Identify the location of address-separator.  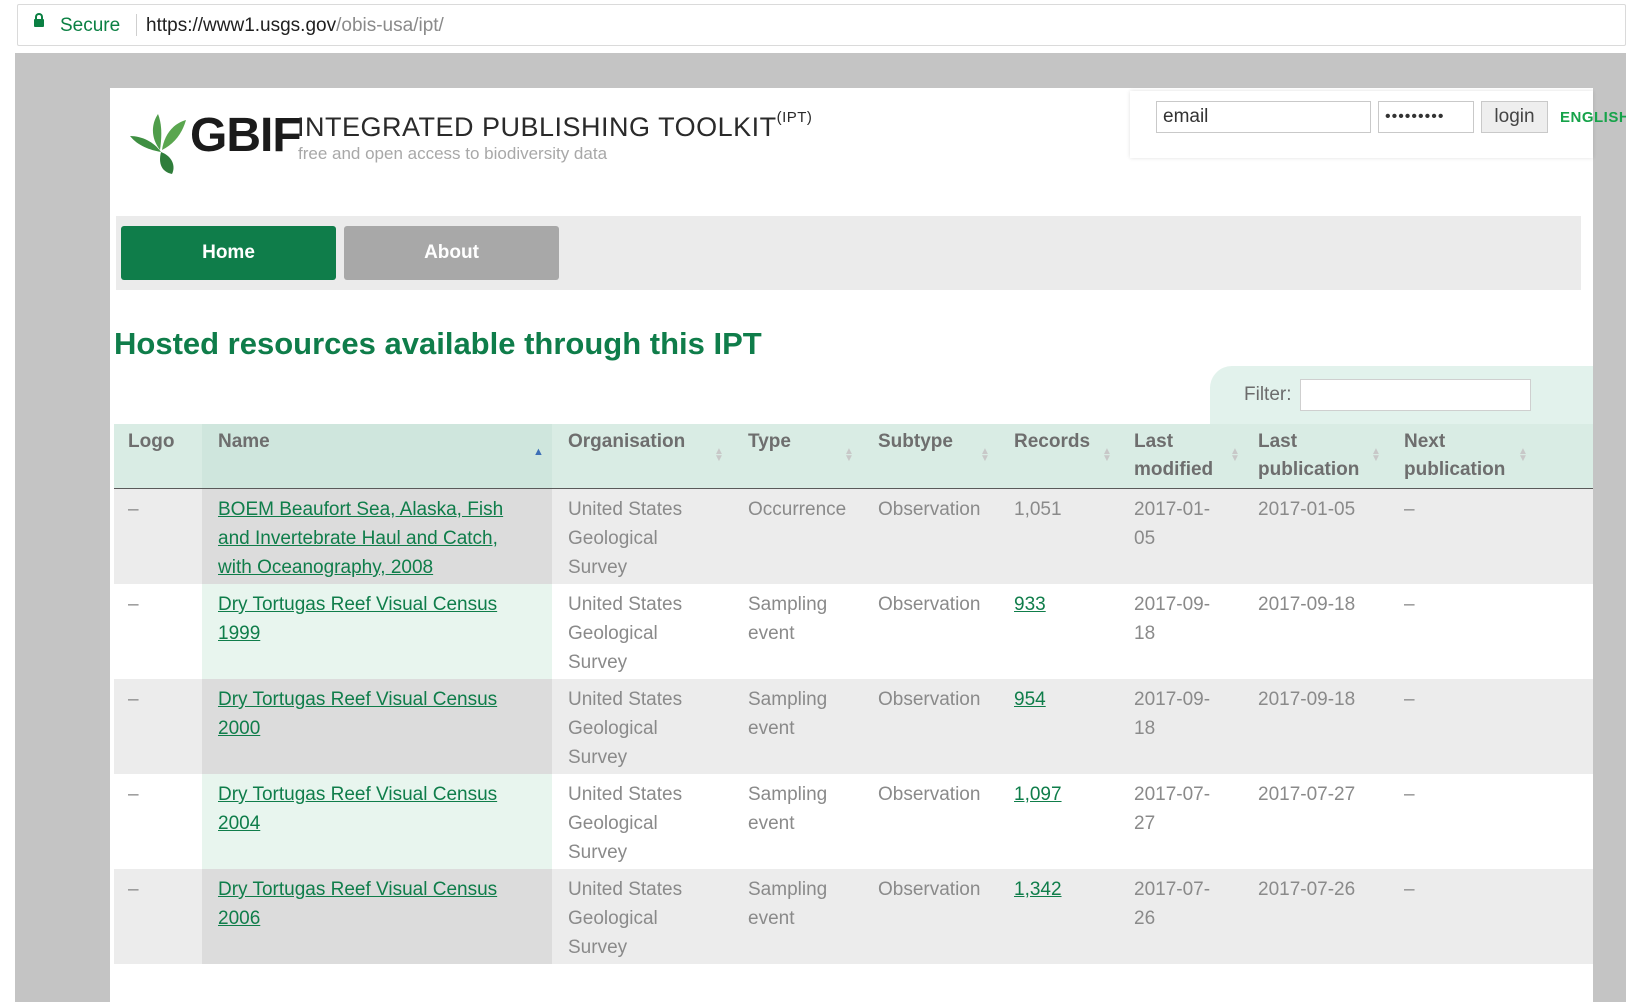
(136, 25).